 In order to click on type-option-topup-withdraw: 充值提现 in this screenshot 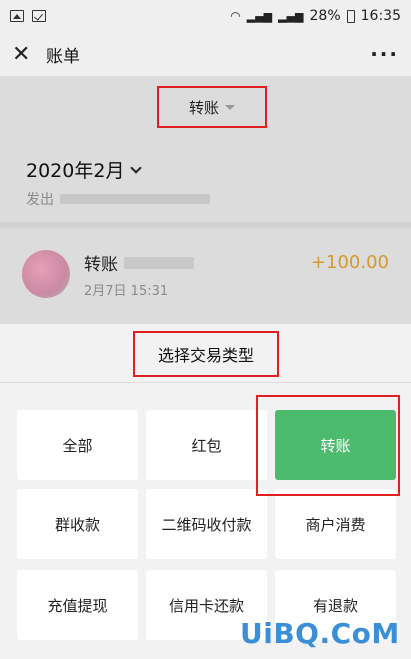, I will do `click(77, 605)`.